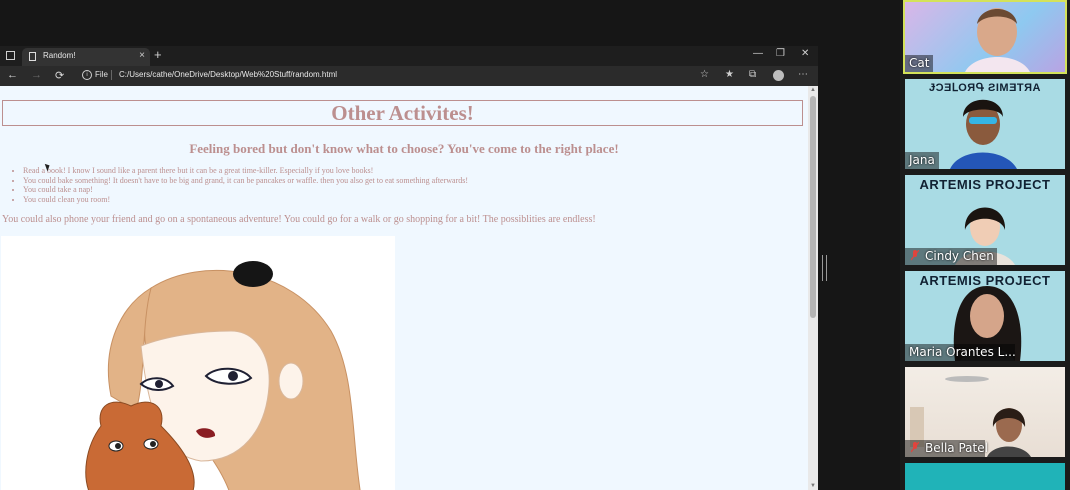  Describe the element at coordinates (111, 75) in the screenshot. I see `address-separator` at that location.